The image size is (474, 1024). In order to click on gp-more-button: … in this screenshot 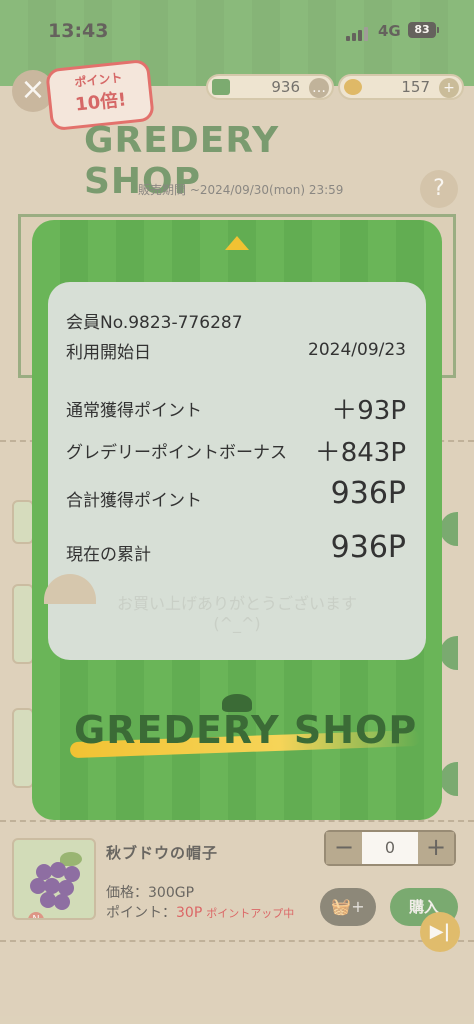, I will do `click(319, 88)`.